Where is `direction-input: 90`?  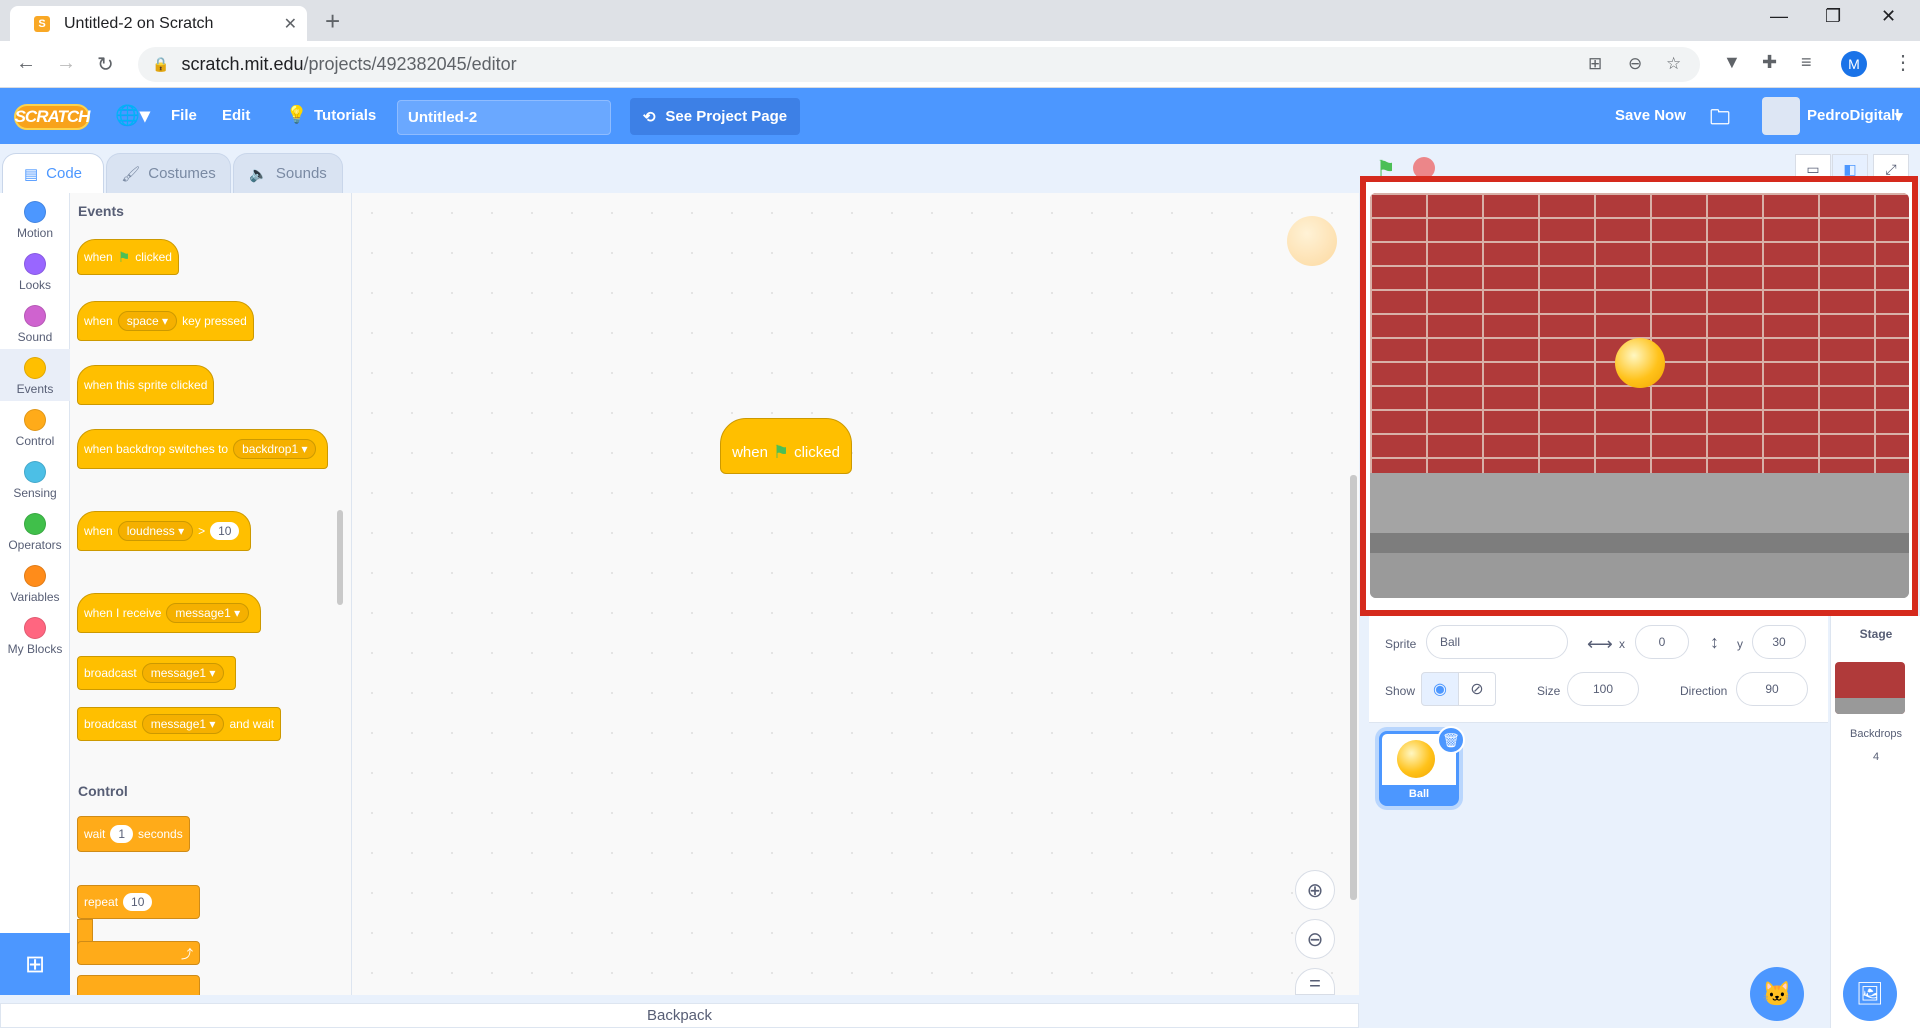
direction-input: 90 is located at coordinates (1772, 689).